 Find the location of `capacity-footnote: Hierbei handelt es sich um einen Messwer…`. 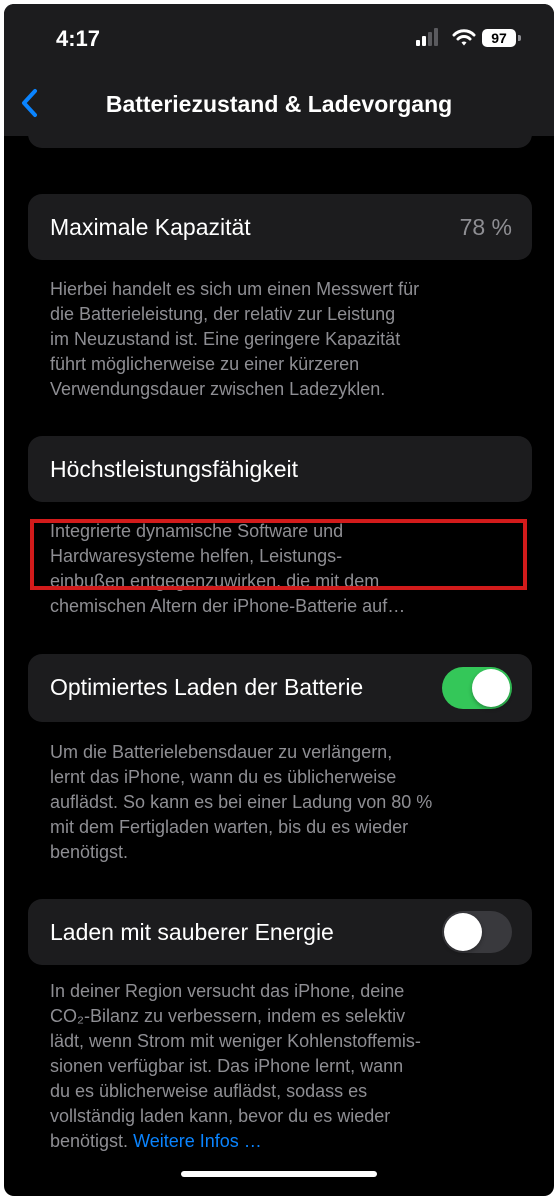

capacity-footnote: Hierbei handelt es sich um einen Messwer… is located at coordinates (285, 339).